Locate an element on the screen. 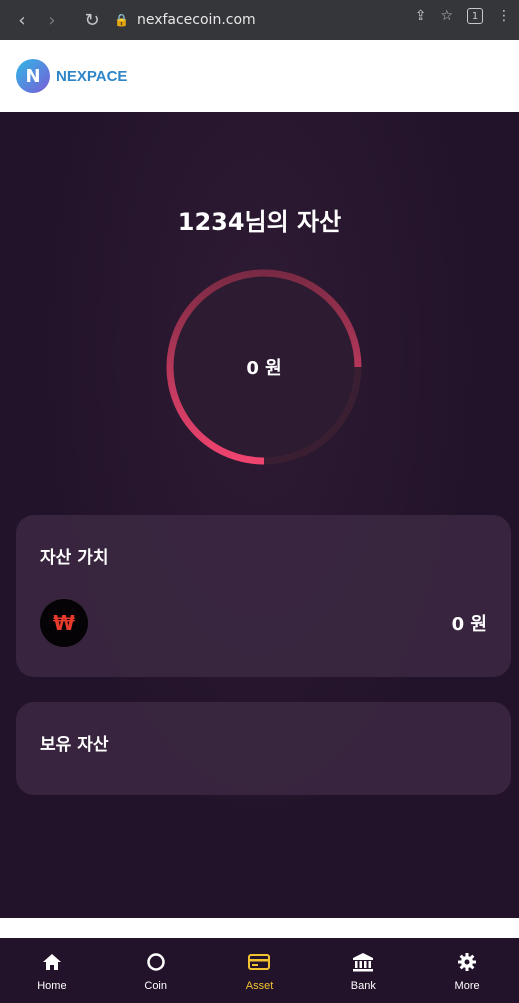  back-icon: ‹ is located at coordinates (22, 20).